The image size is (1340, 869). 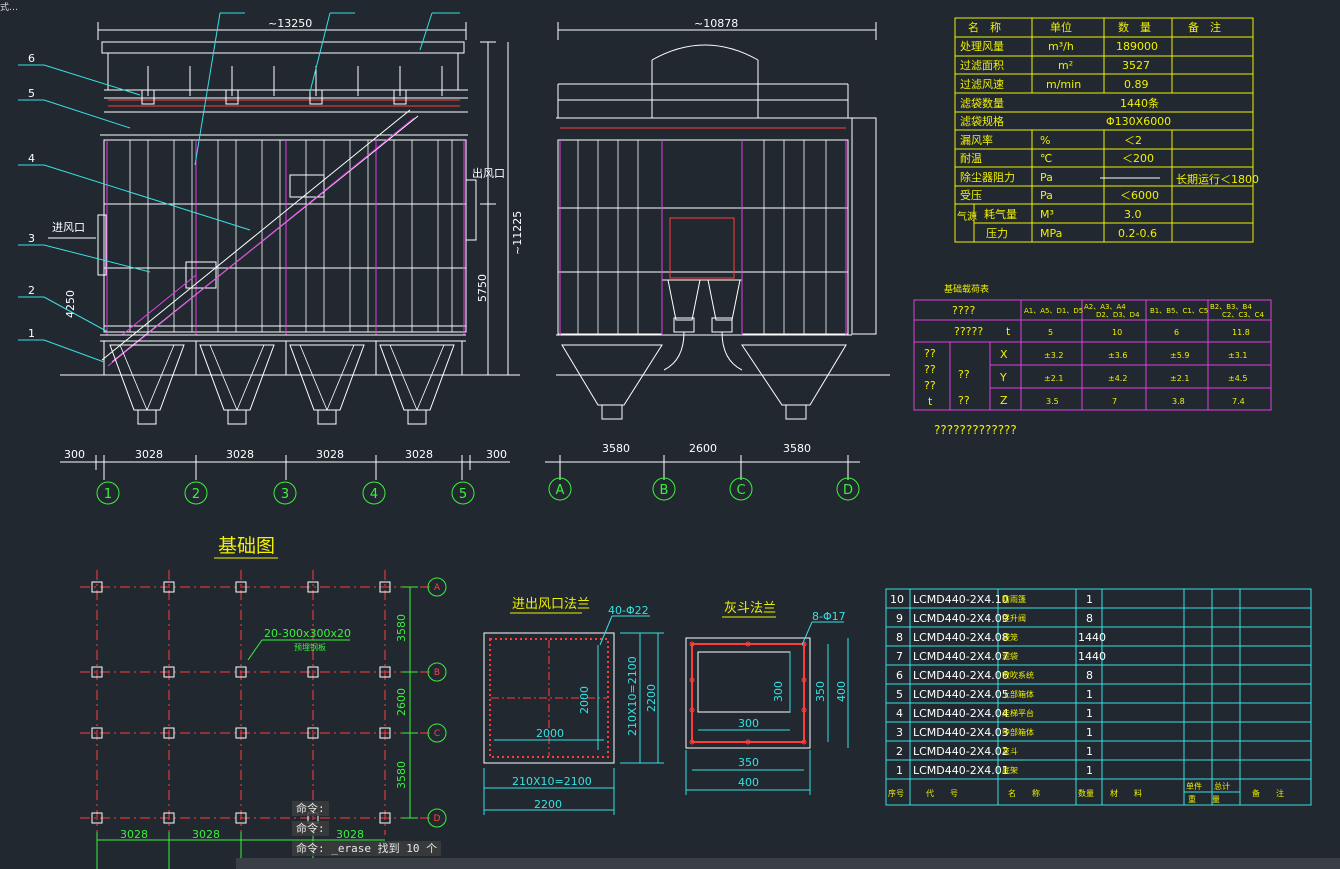 I want to click on spec-air1-val: 0.2-0.6, so click(x=1137, y=233).